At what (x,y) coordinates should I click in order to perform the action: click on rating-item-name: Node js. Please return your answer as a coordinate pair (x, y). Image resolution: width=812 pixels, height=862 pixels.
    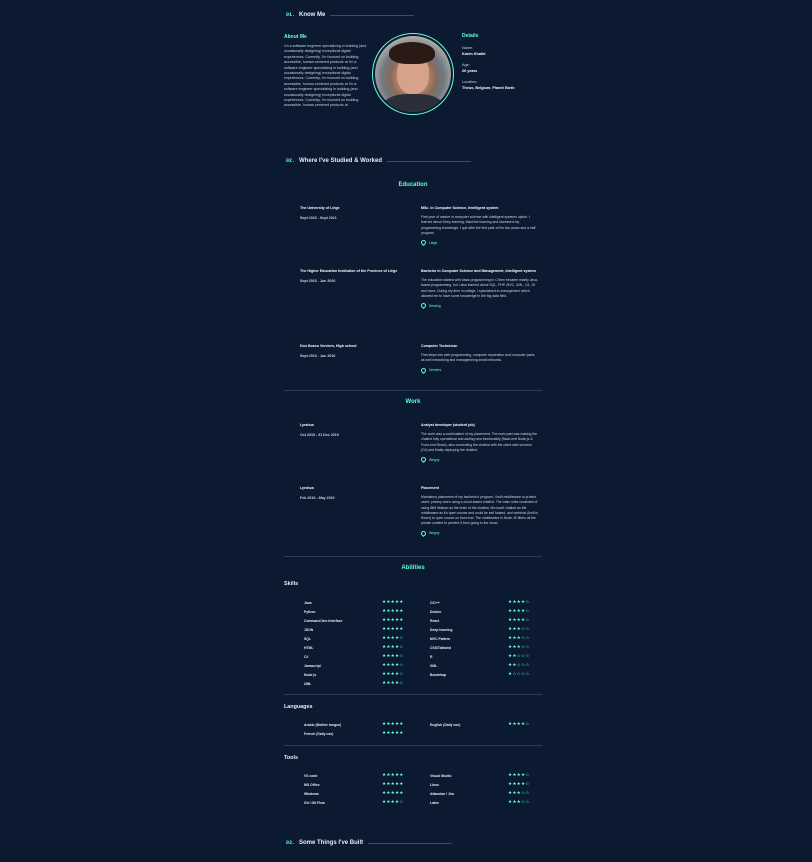
    Looking at the image, I should click on (310, 675).